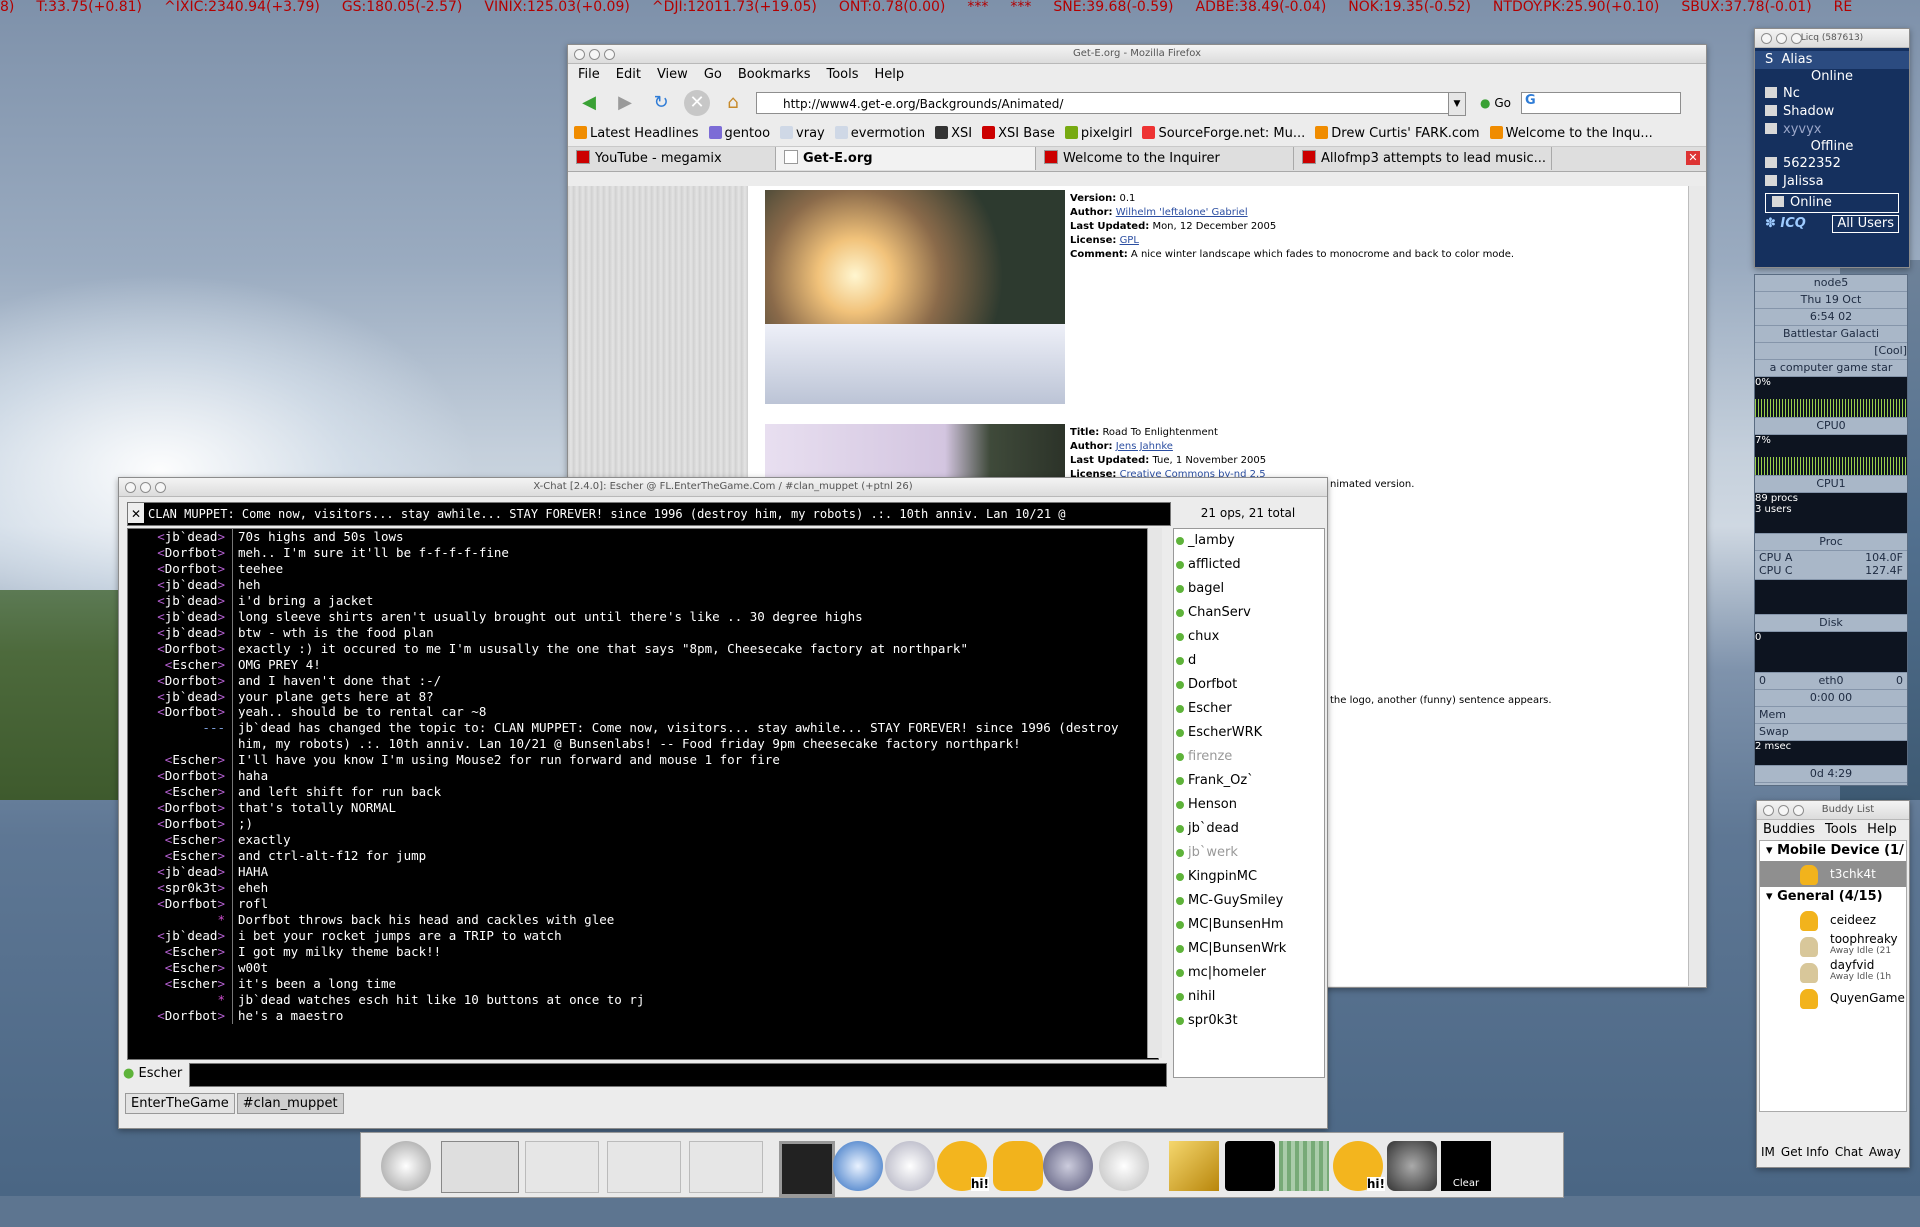 This screenshot has height=1227, width=1920. What do you see at coordinates (625, 103) in the screenshot?
I see `forward-arrow-icon: ▶` at bounding box center [625, 103].